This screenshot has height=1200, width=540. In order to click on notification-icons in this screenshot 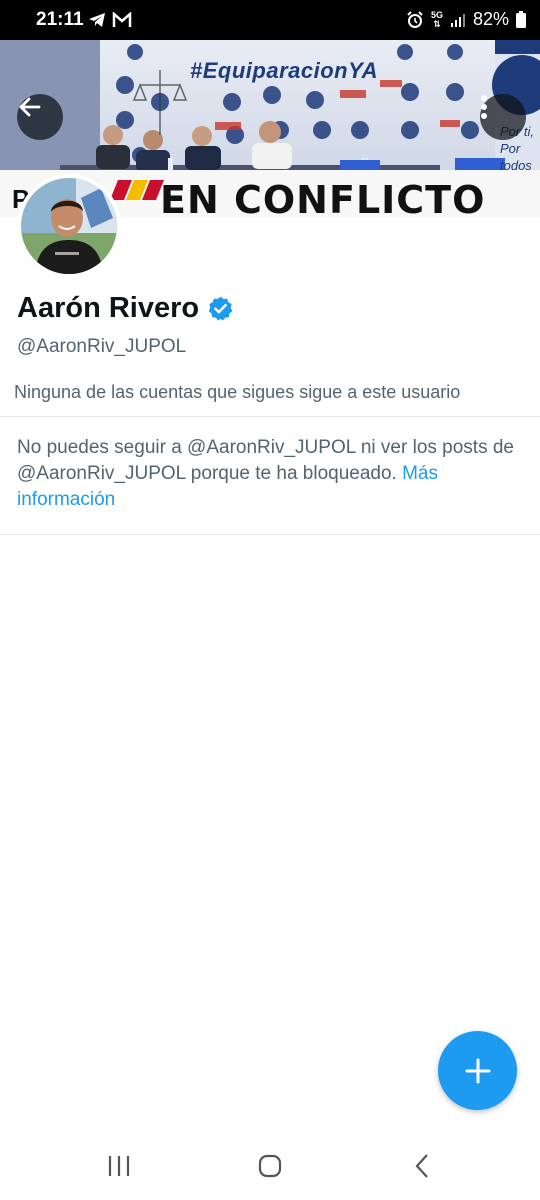, I will do `click(110, 20)`.